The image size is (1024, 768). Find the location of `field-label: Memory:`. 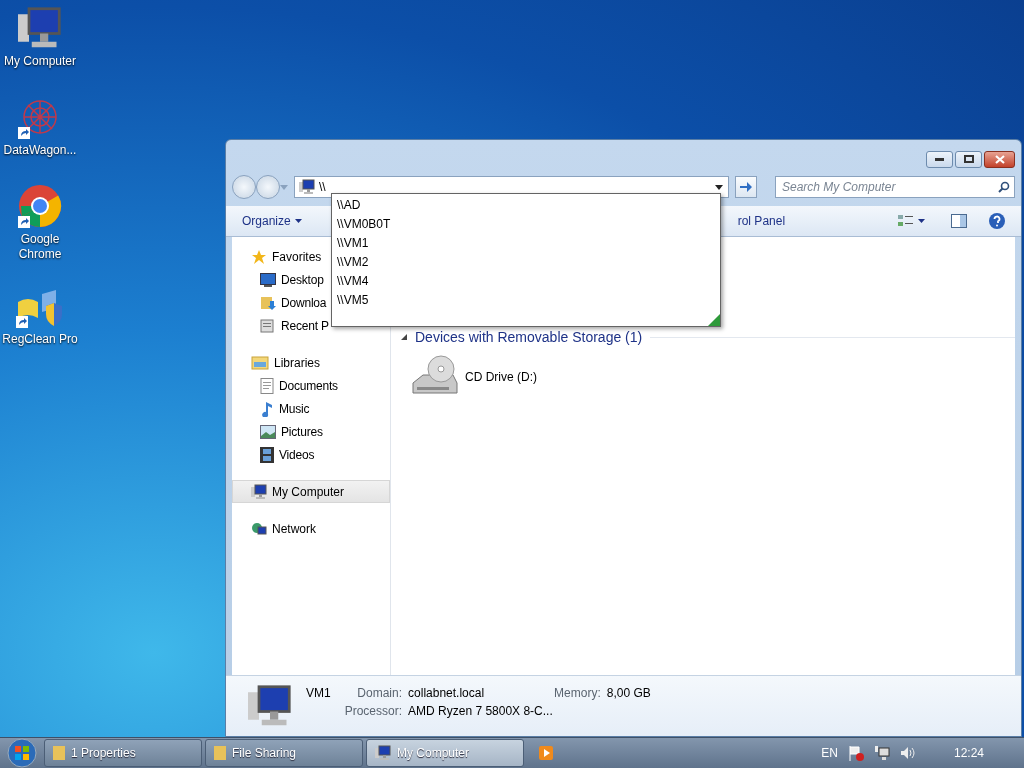

field-label: Memory: is located at coordinates (577, 693).